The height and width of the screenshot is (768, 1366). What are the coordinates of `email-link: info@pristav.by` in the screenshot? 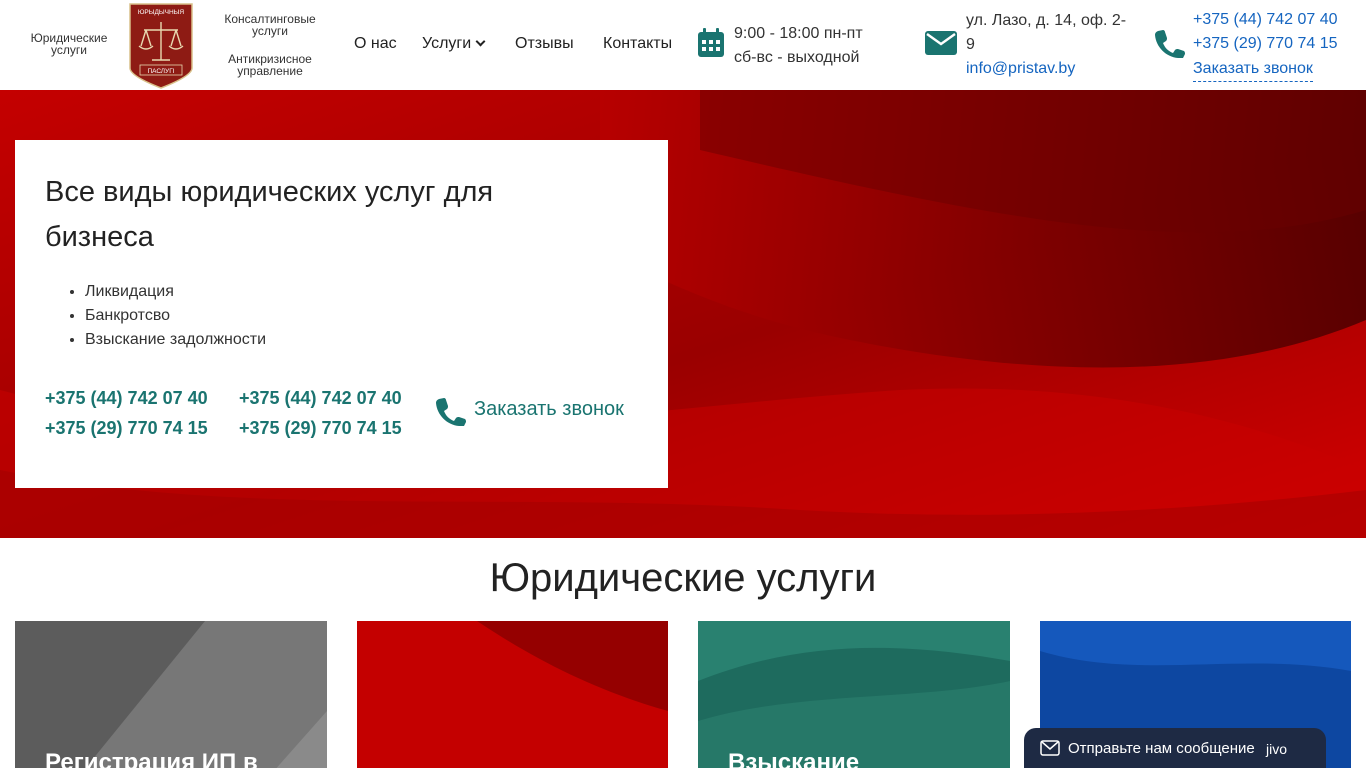 It's located at (1020, 69).